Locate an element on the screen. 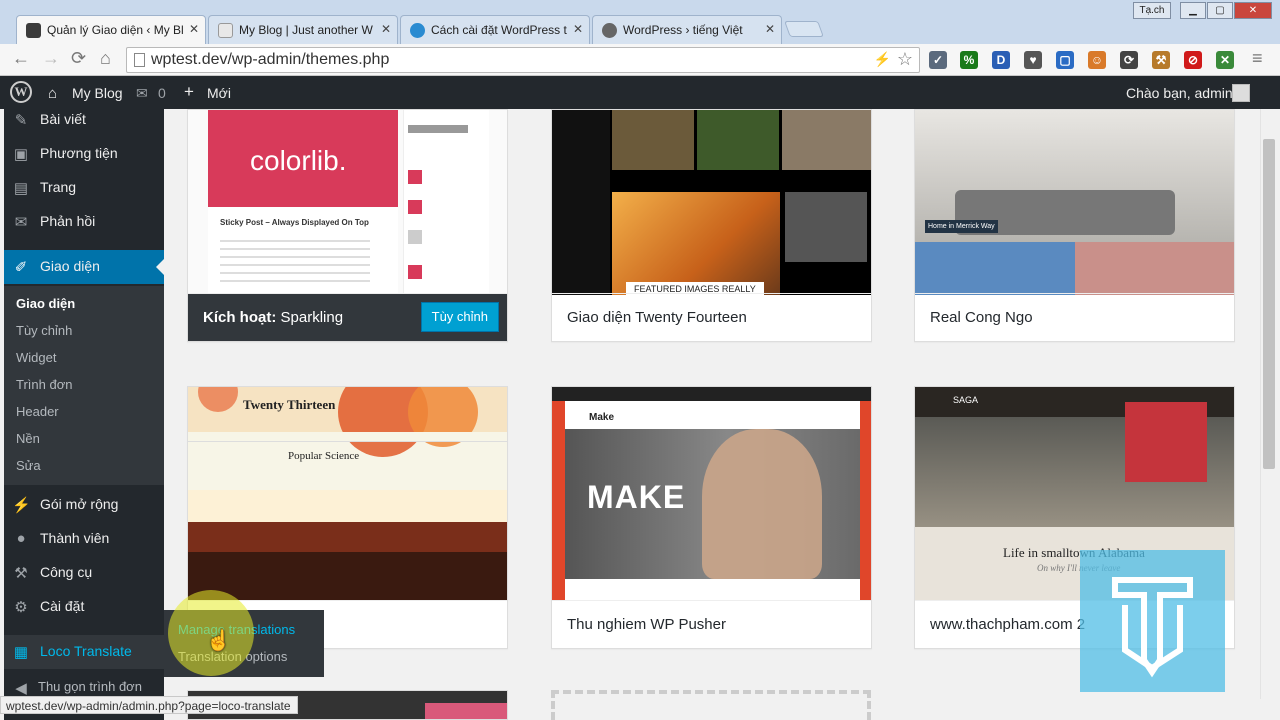  menu-label: Loco Translate is located at coordinates (86, 651).